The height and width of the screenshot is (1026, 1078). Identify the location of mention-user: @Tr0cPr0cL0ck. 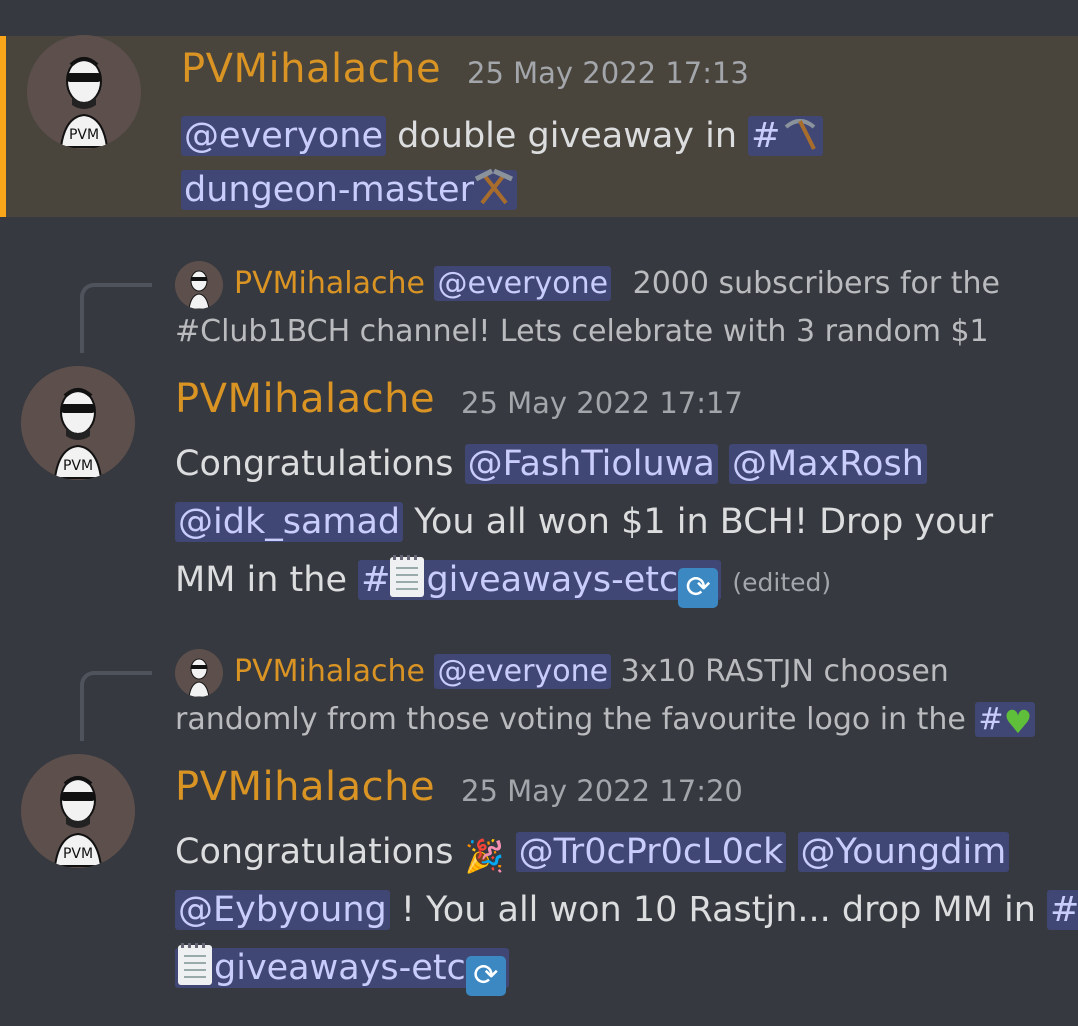
(651, 852).